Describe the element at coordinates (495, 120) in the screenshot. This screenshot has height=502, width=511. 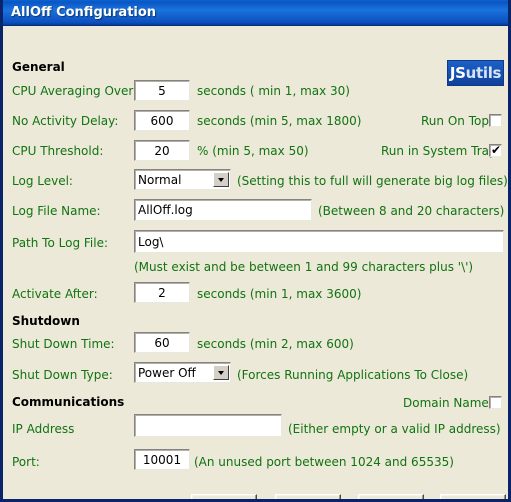
I see `run-on-top-checkbox` at that location.